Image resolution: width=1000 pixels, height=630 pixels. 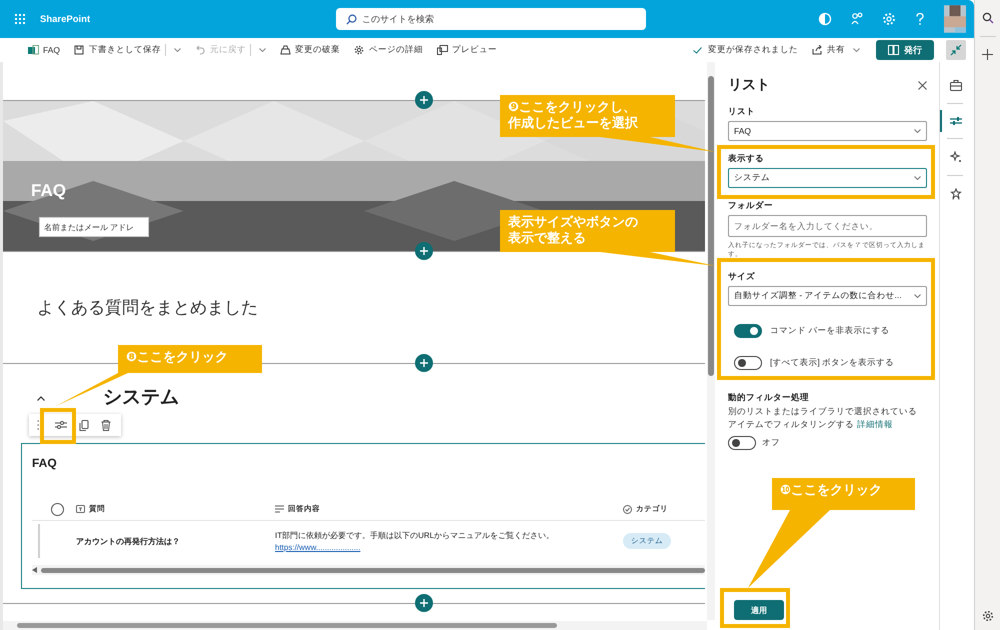 What do you see at coordinates (627, 509) in the screenshot?
I see `check-circle-icon` at bounding box center [627, 509].